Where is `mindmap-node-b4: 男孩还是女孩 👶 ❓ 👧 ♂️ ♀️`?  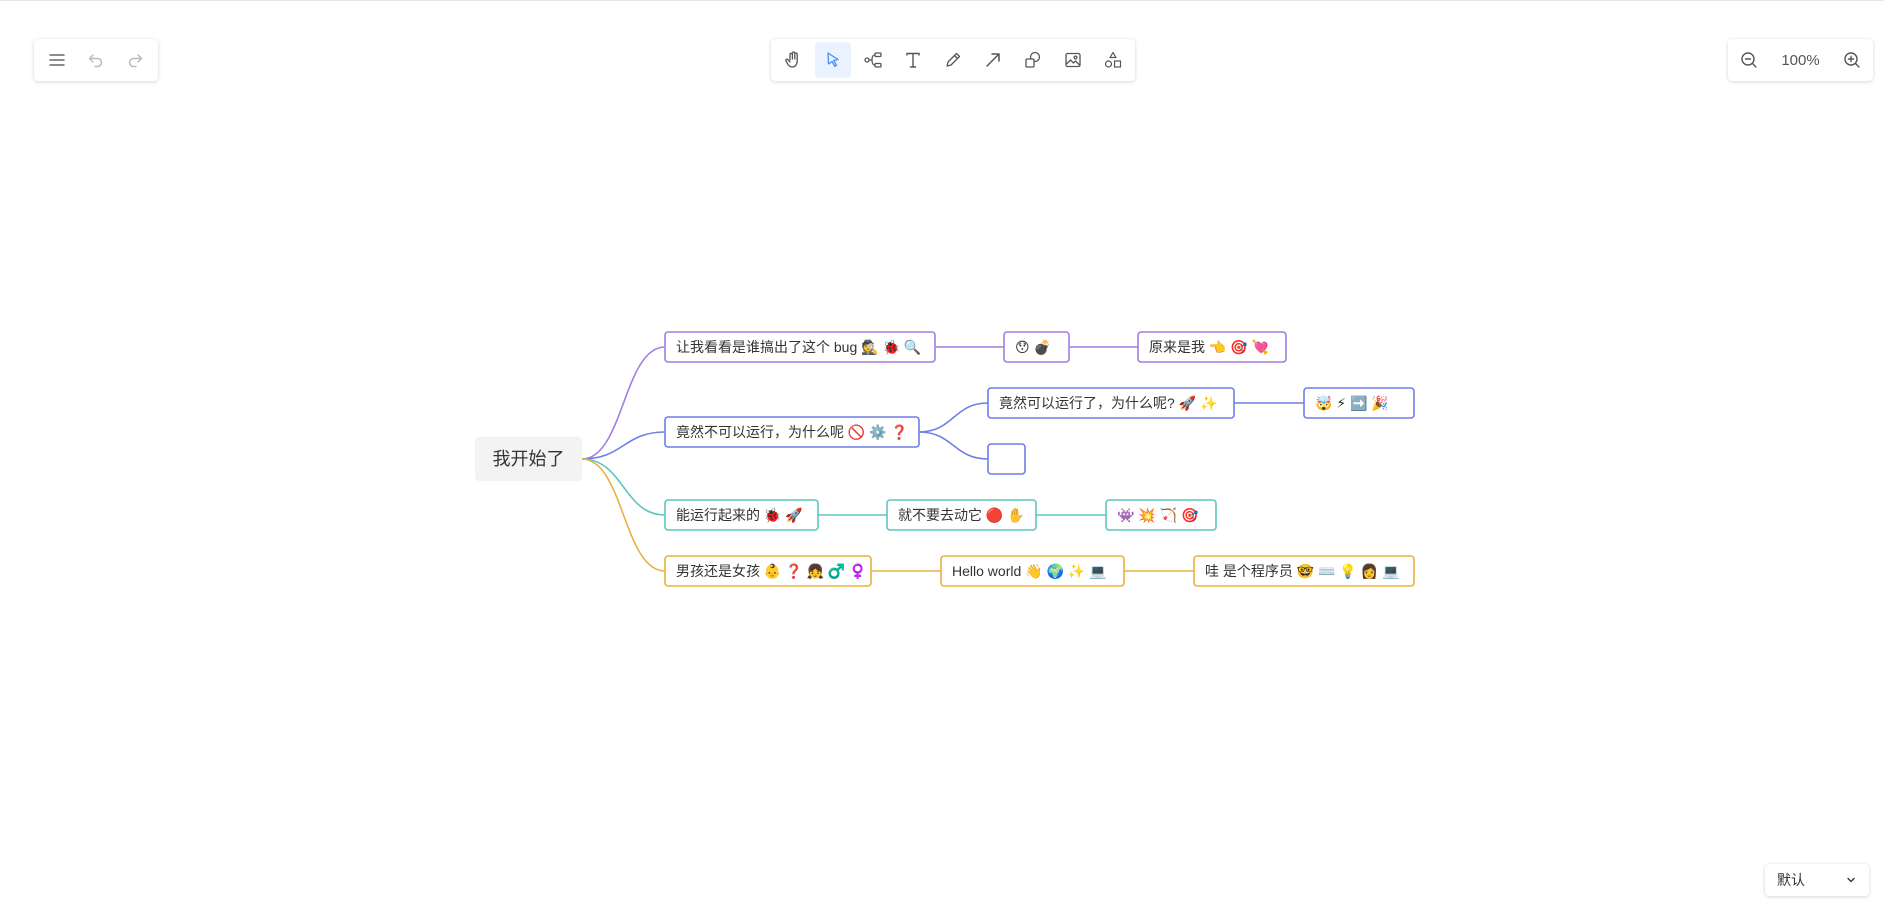 mindmap-node-b4: 男孩还是女孩 👶 ❓ 👧 ♂️ ♀️ is located at coordinates (768, 571).